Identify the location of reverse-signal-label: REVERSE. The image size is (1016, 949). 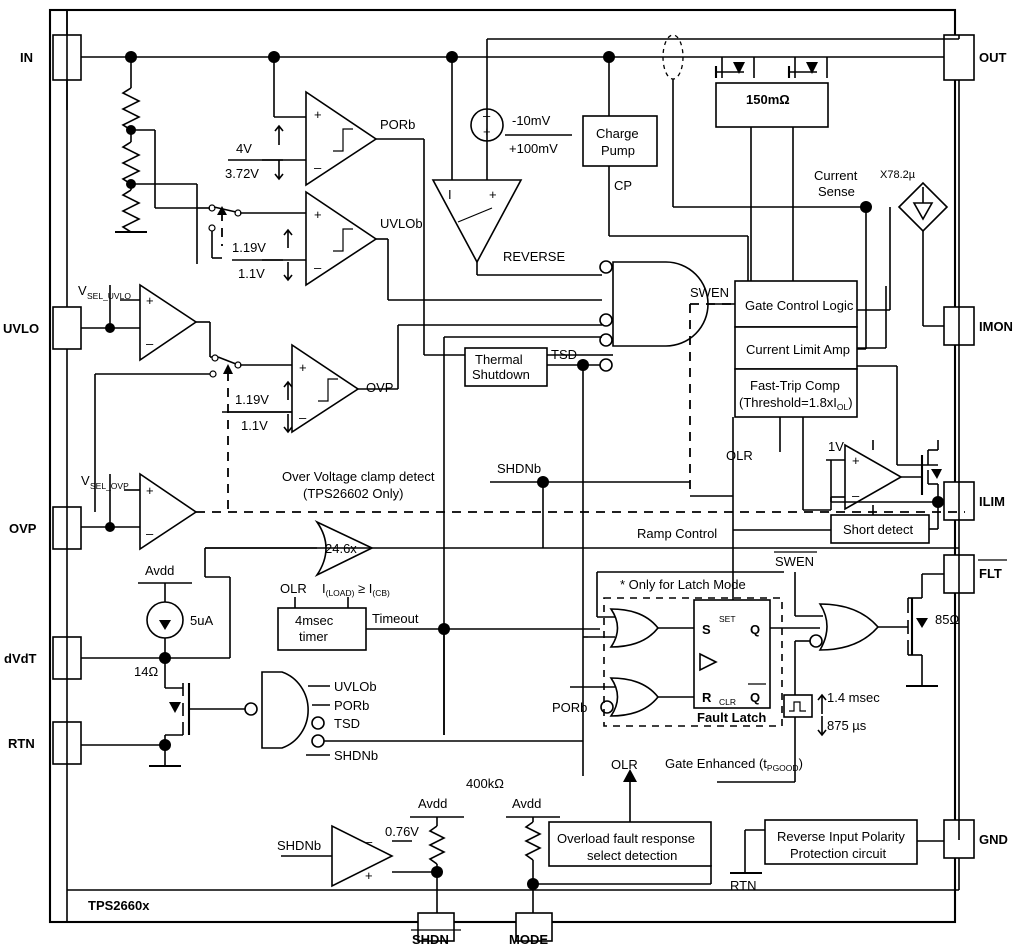
(534, 256).